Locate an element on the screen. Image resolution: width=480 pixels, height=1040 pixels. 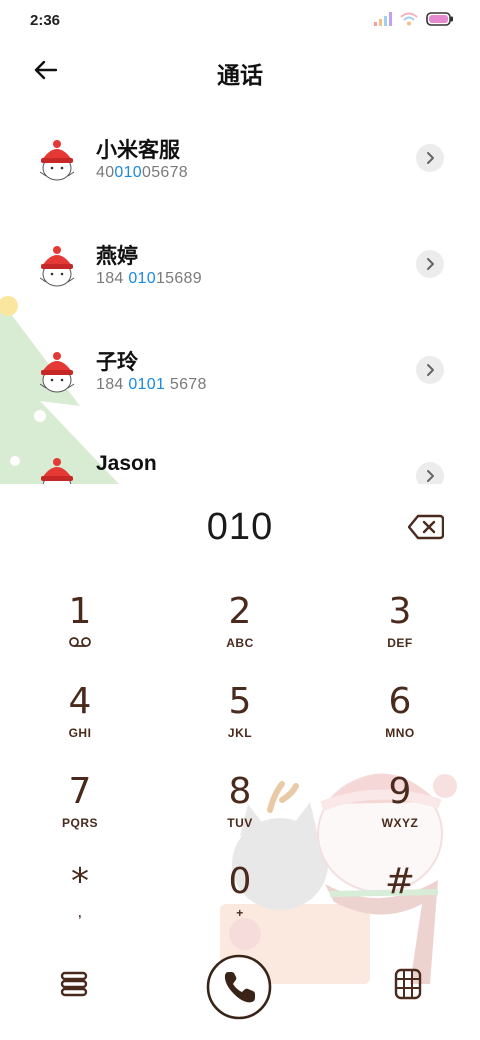
contact-row: 子玲 184 0101 5678 is located at coordinates (240, 371).